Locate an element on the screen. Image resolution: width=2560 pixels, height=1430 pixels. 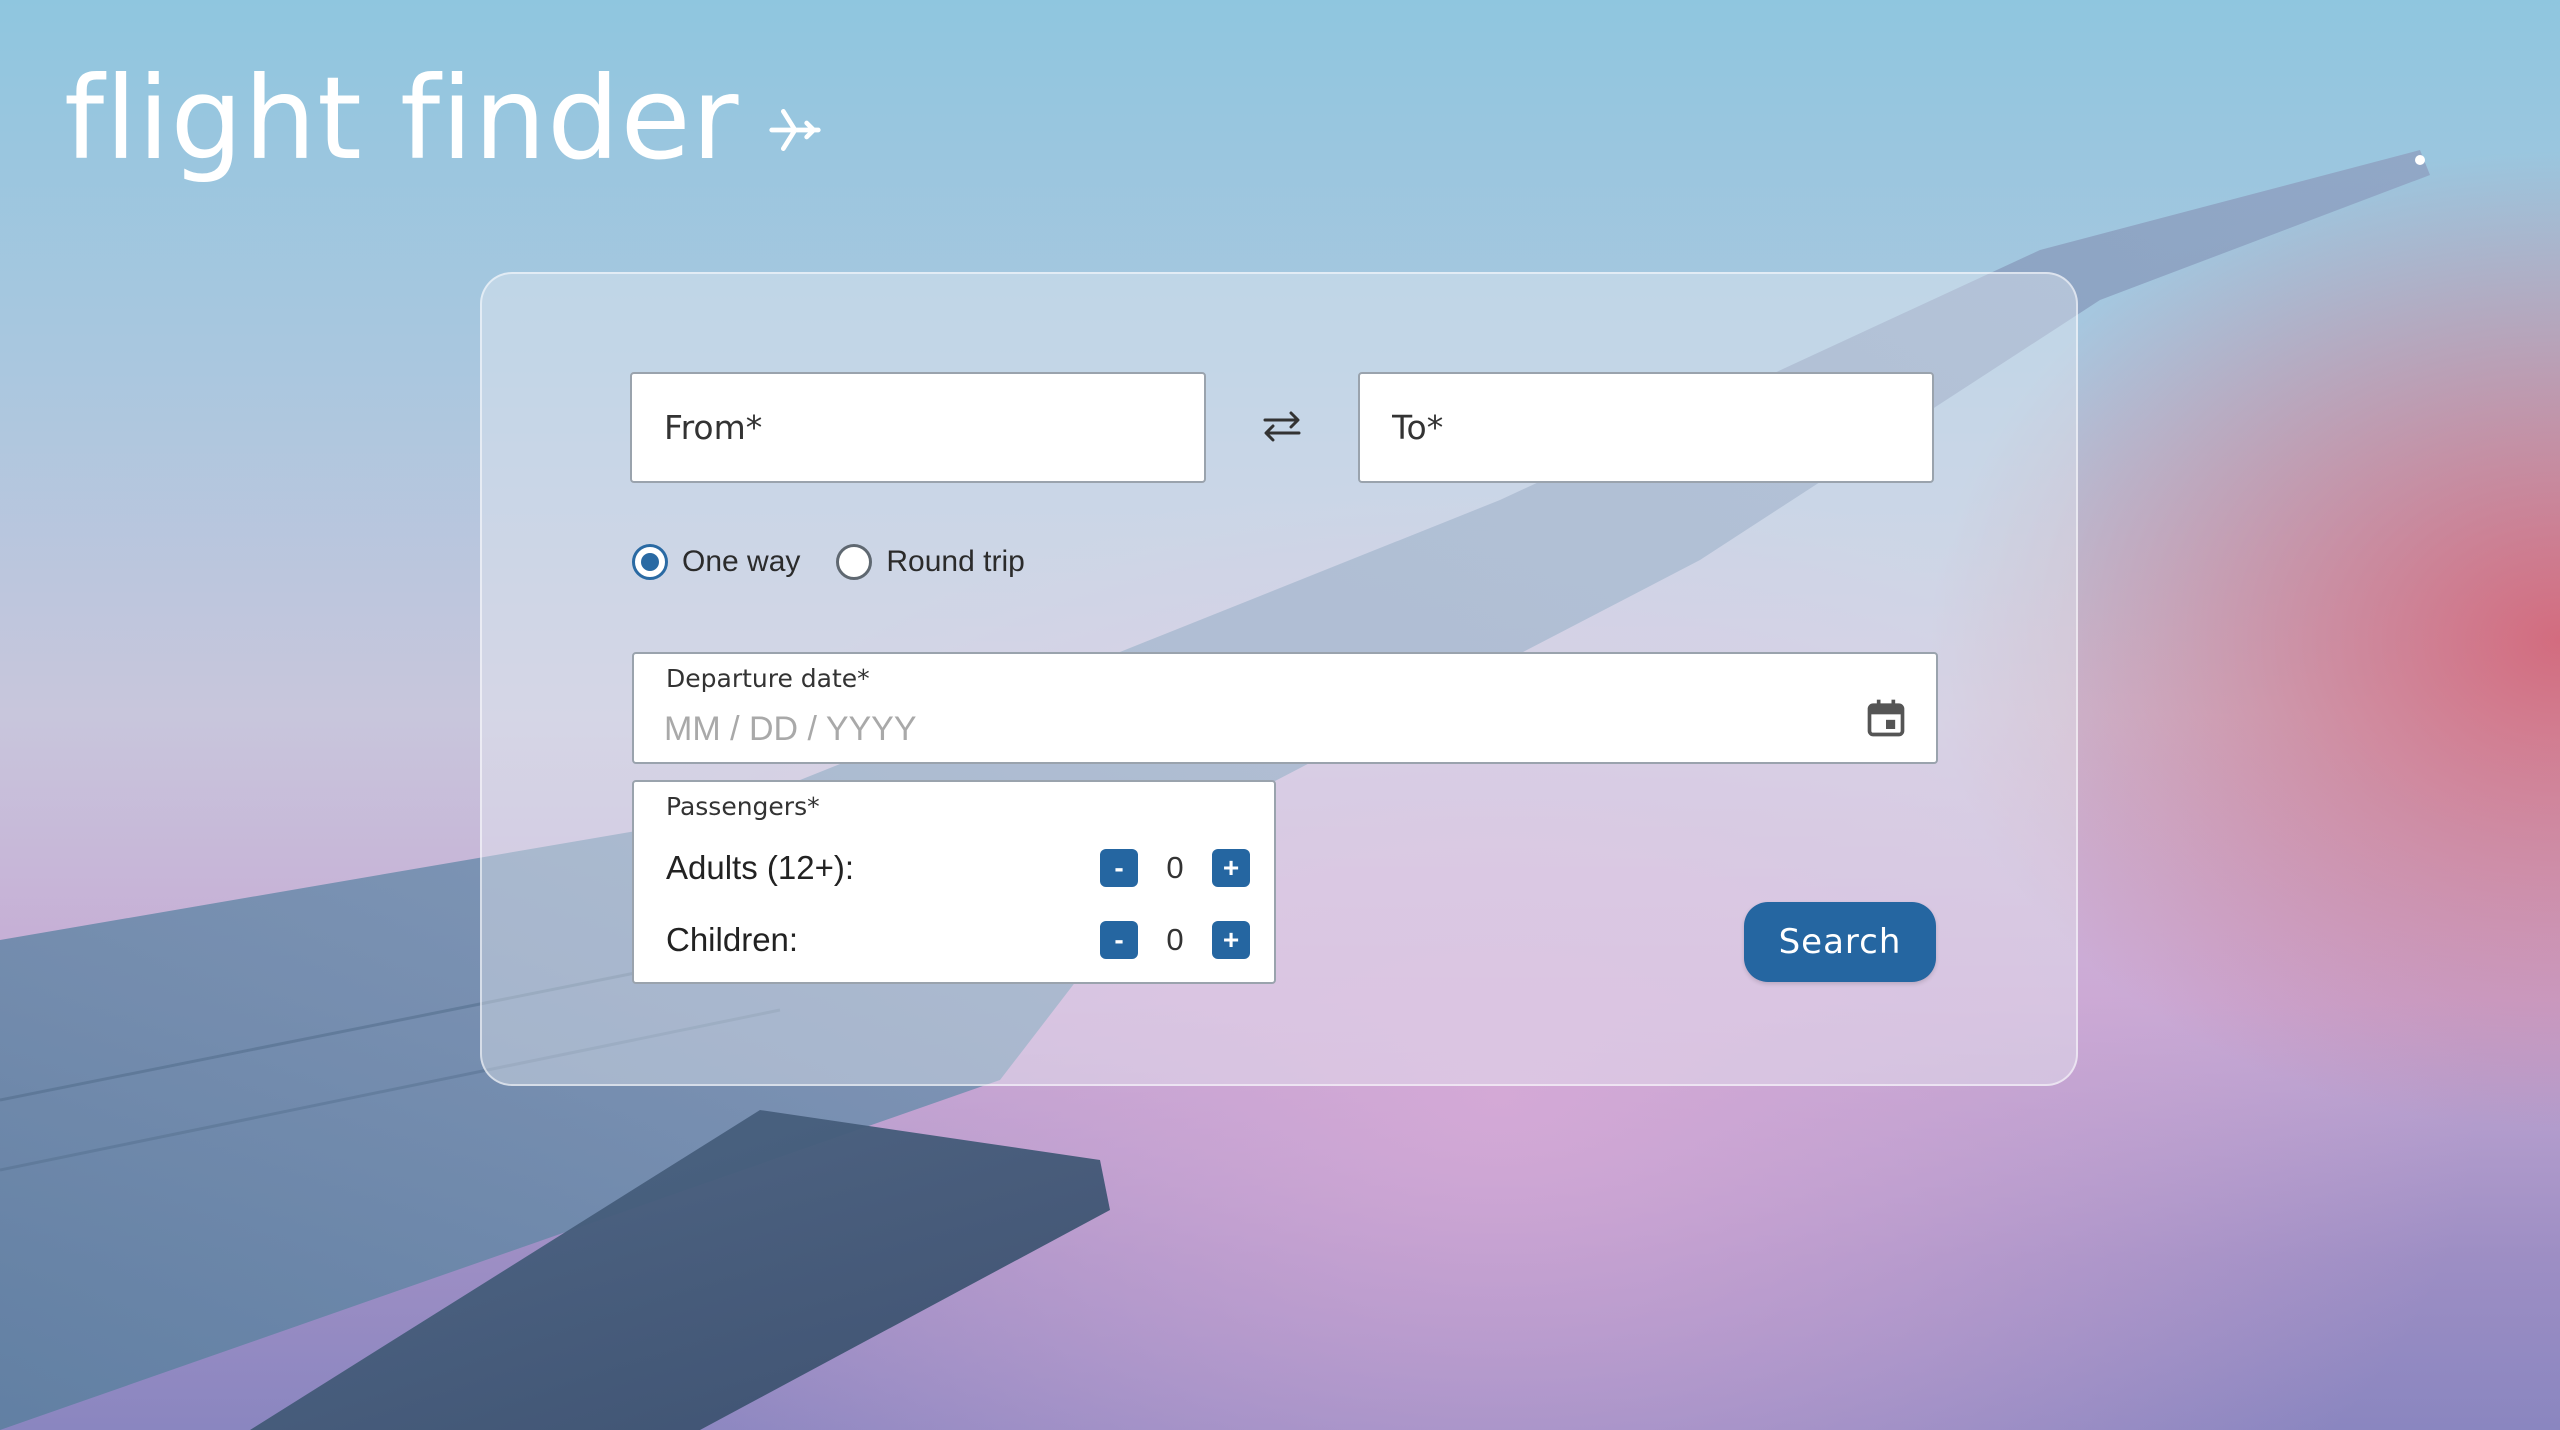
children-minus-button: - is located at coordinates (1119, 940).